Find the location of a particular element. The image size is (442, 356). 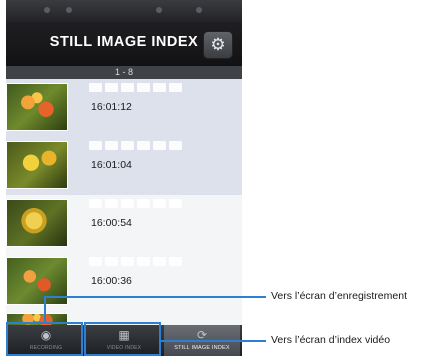

item-time: 16:00:36 is located at coordinates (111, 281).